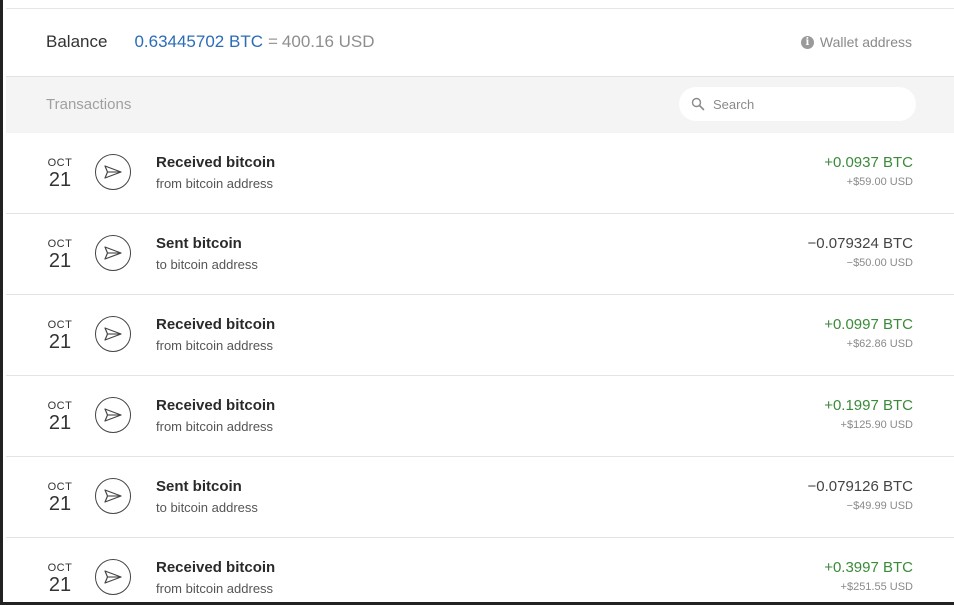  I want to click on search-icon, so click(698, 104).